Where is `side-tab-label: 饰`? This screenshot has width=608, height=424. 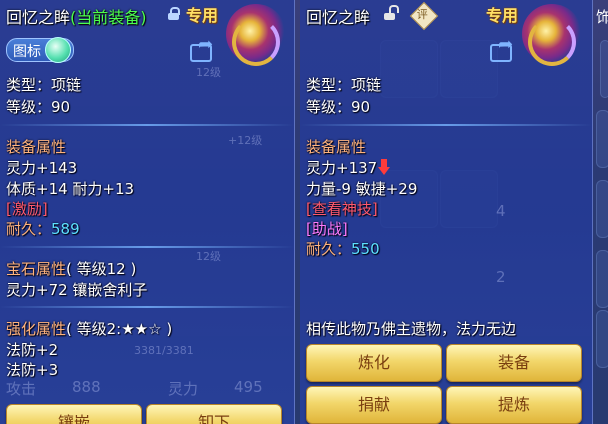 side-tab-label: 饰 is located at coordinates (602, 16).